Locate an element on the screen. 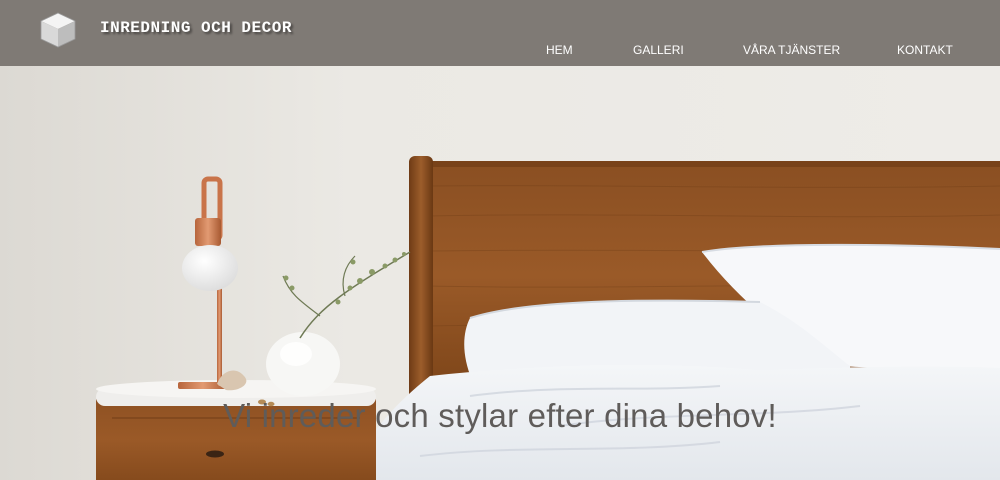 The height and width of the screenshot is (480, 1000). main-nav: HEM GALLERI VÅRA TJÄNSTER KONTAKT is located at coordinates (500, 52).